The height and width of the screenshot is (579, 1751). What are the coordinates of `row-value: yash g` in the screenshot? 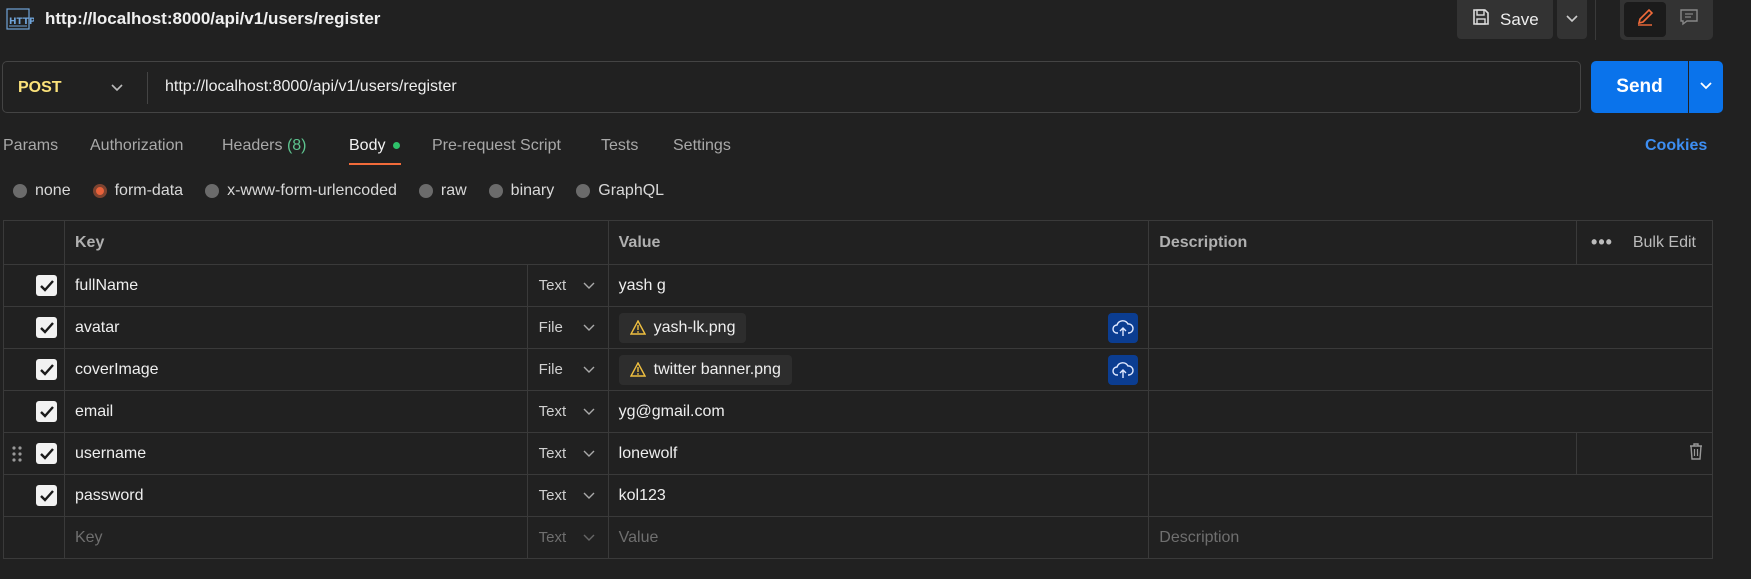 It's located at (878, 285).